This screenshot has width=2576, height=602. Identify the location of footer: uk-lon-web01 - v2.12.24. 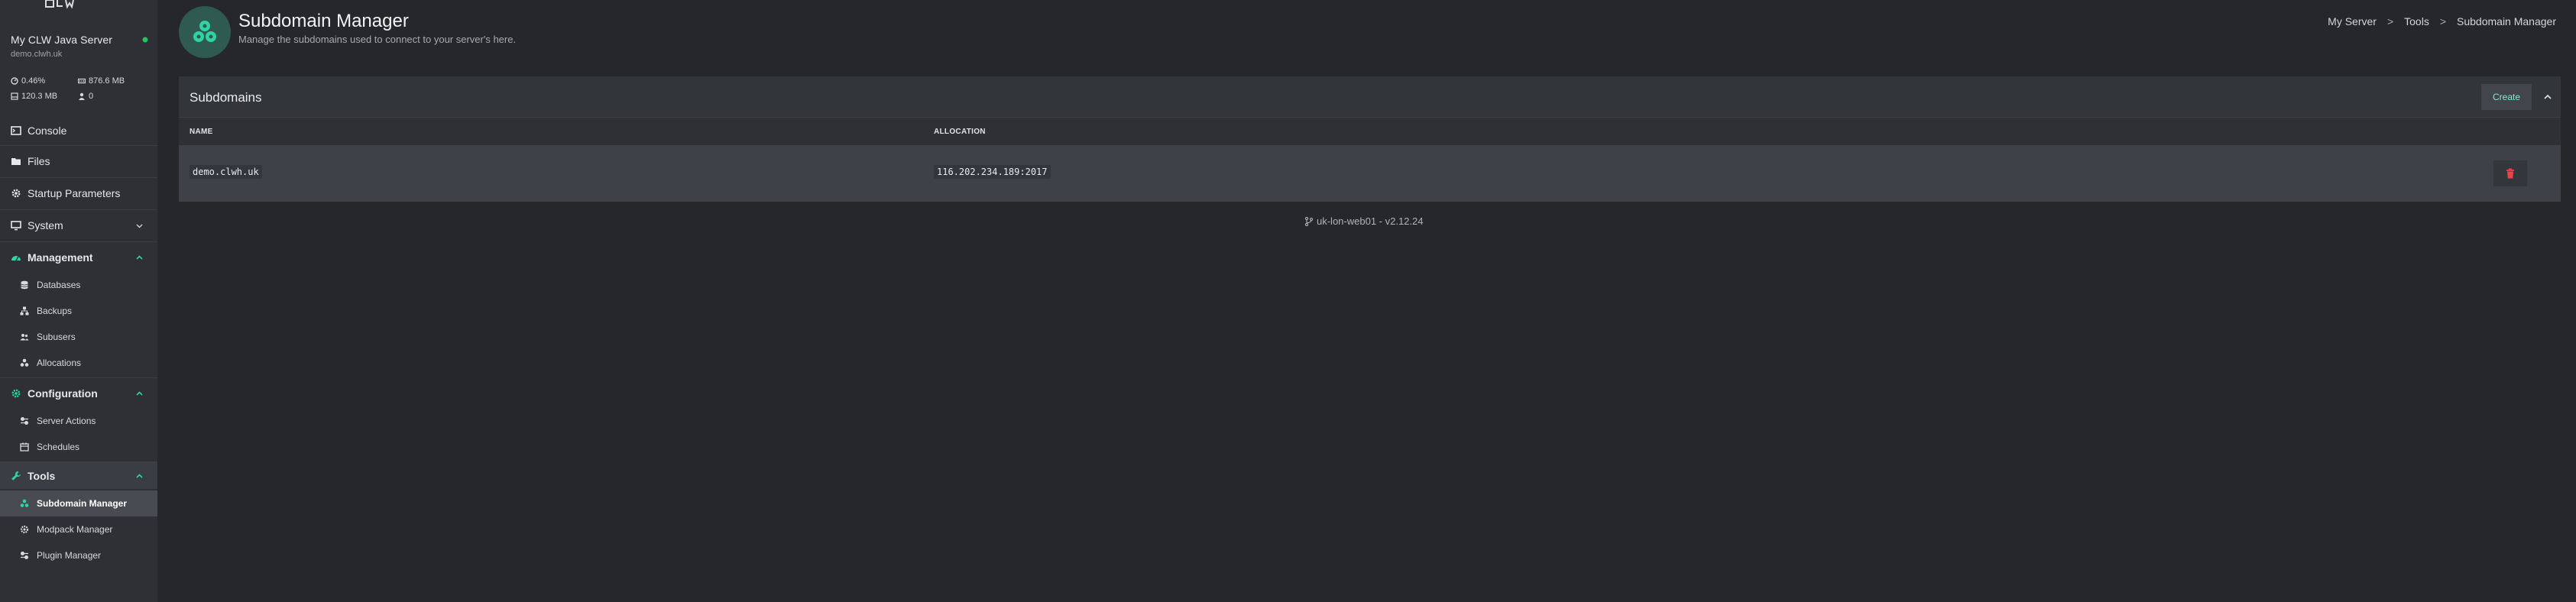
(1363, 221).